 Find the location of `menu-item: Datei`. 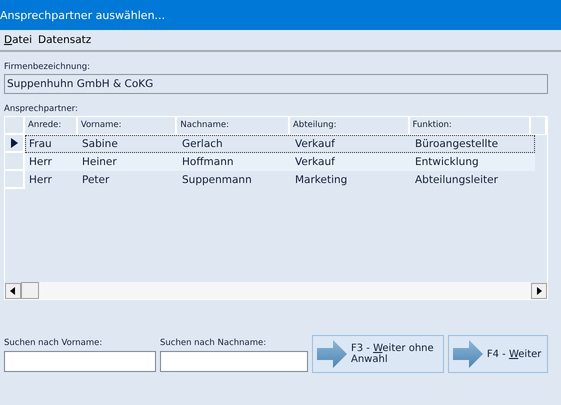

menu-item: Datei is located at coordinates (18, 40).